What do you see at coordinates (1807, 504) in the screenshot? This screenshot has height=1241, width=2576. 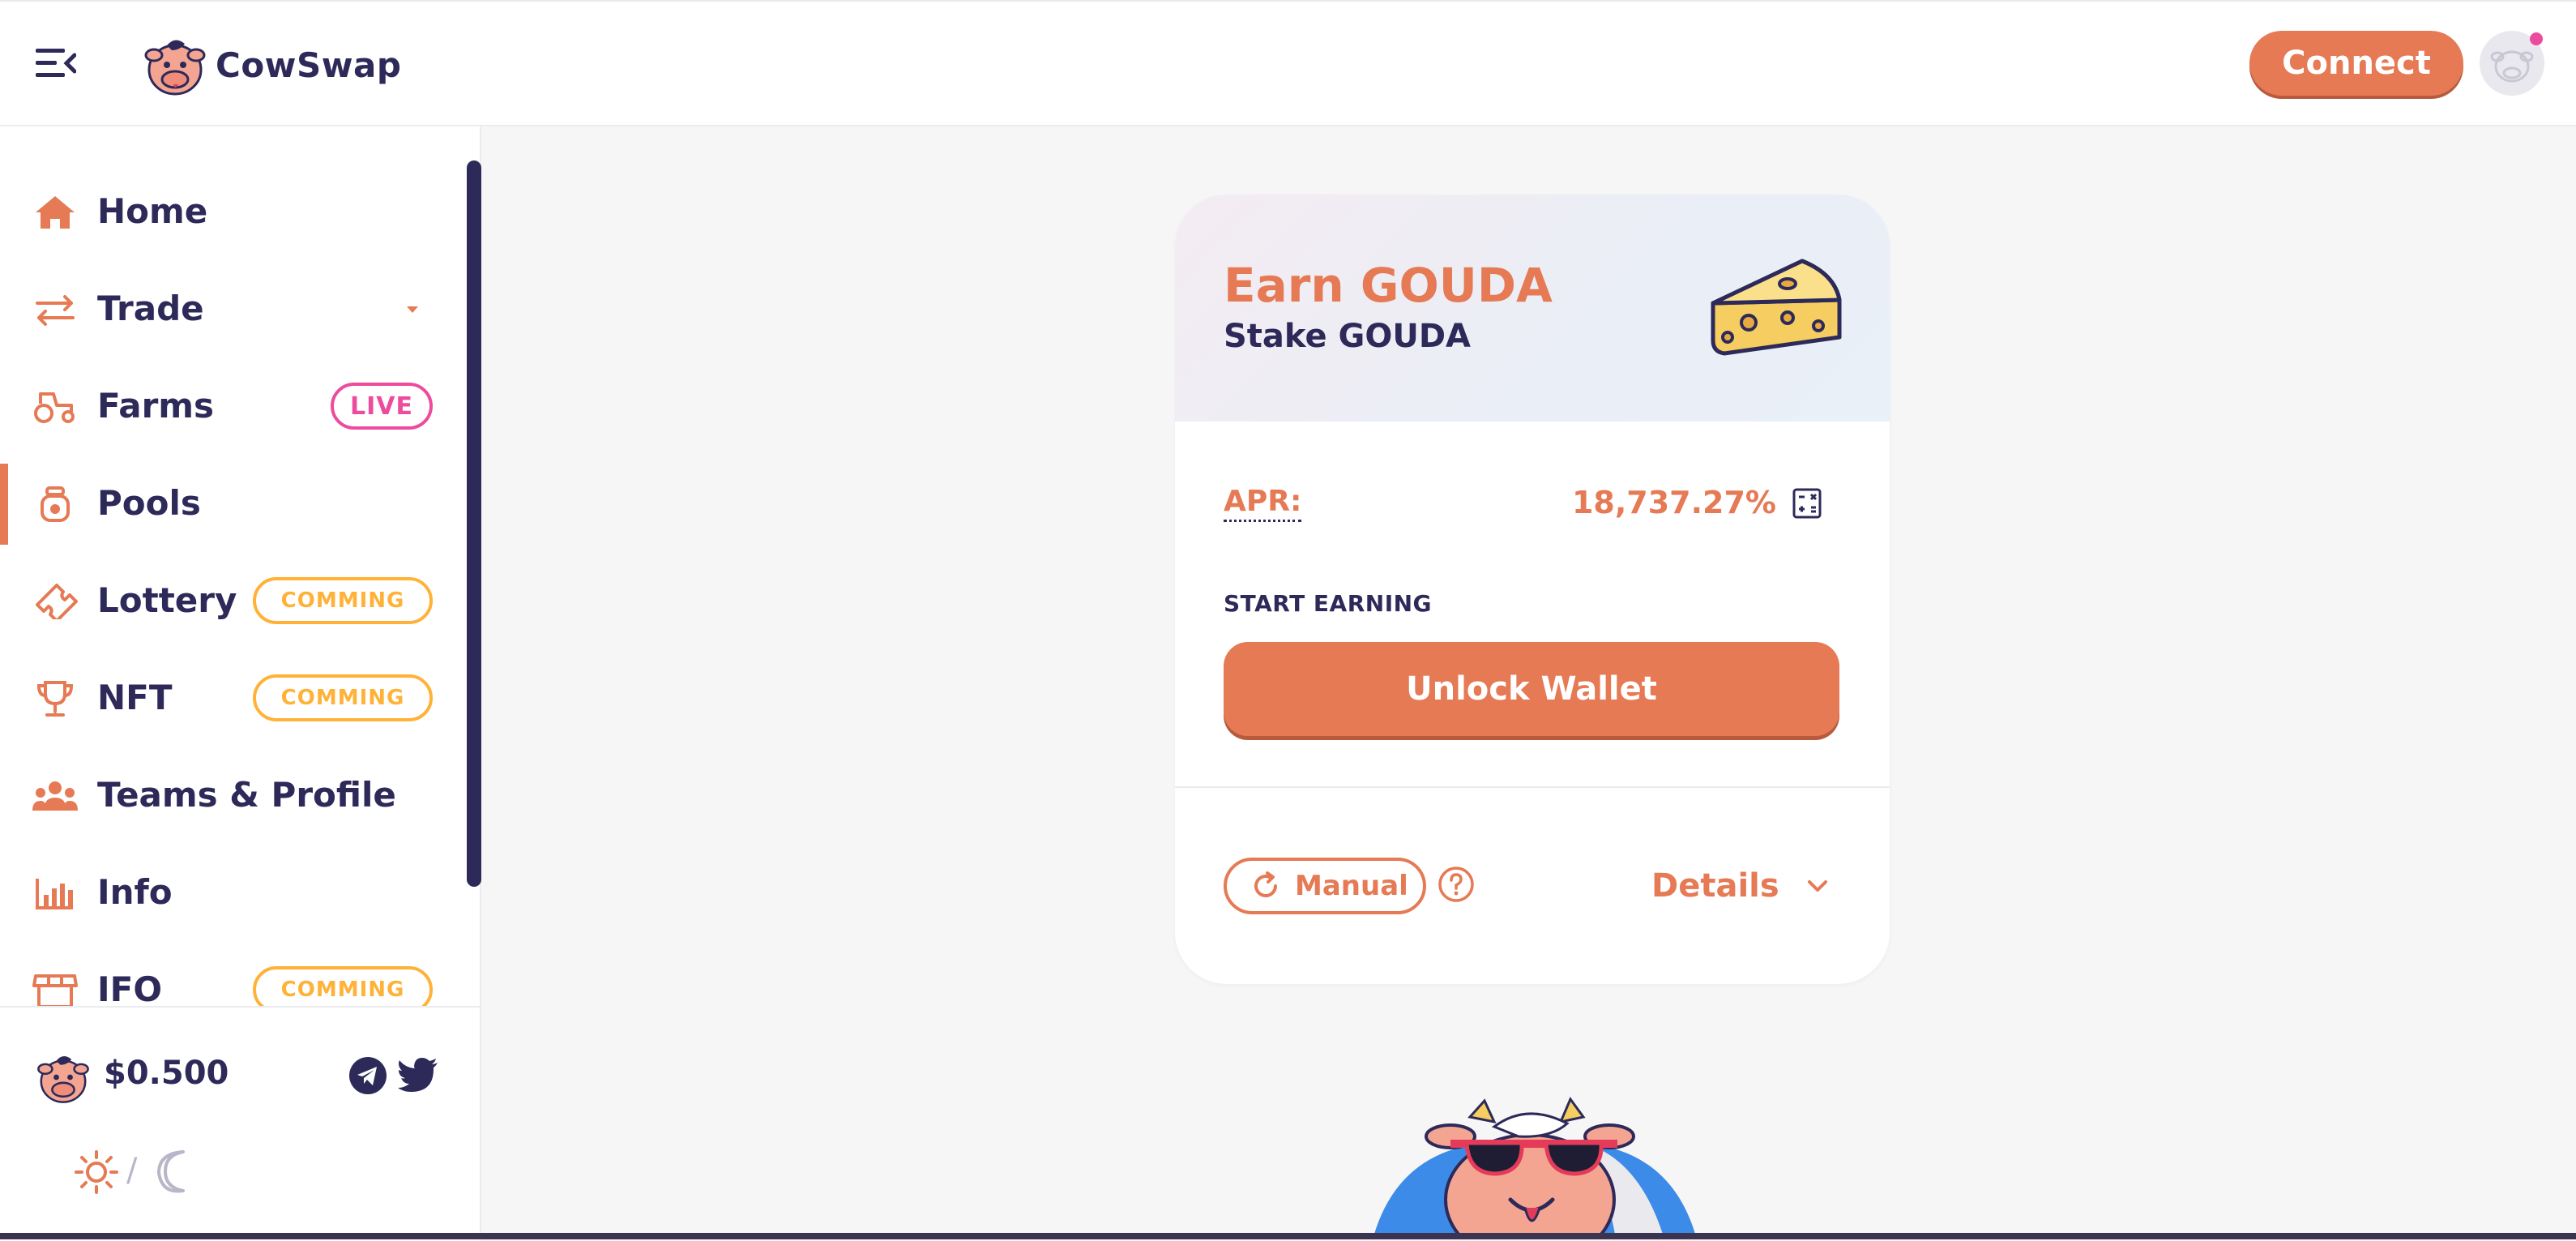 I see `calculator-icon` at bounding box center [1807, 504].